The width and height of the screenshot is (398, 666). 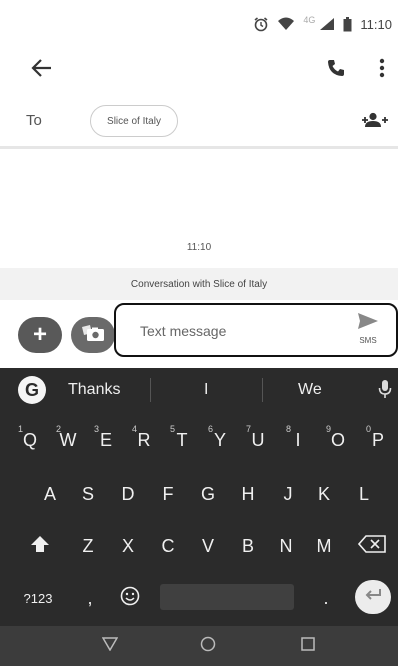 I want to click on emoji-icon, so click(x=130, y=598).